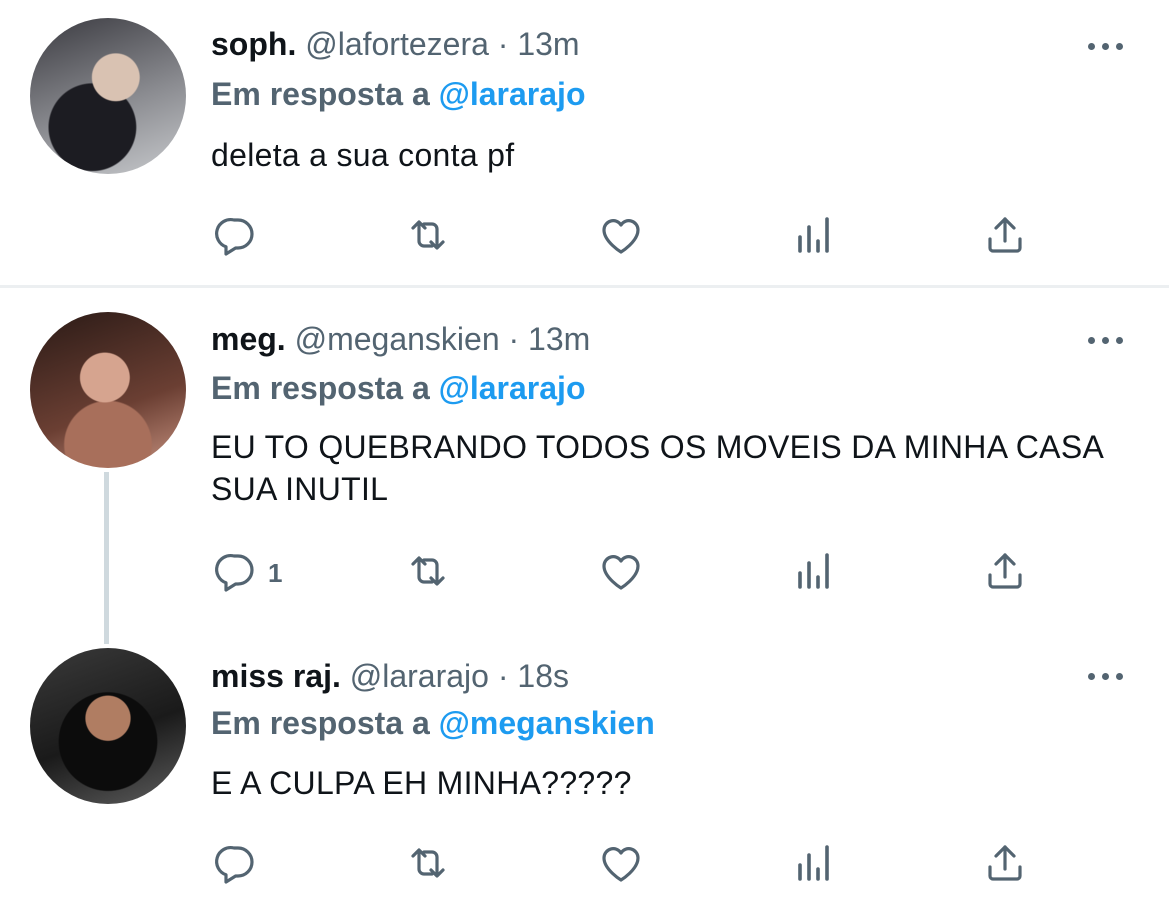 The width and height of the screenshot is (1169, 907). Describe the element at coordinates (248, 339) in the screenshot. I see `display-name: meg.` at that location.